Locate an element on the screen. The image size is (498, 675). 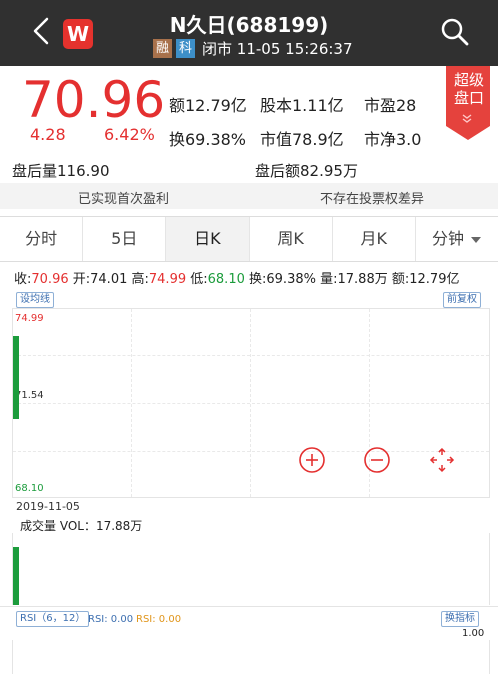
axis-mid-label: 71.54 is located at coordinates (29, 395).